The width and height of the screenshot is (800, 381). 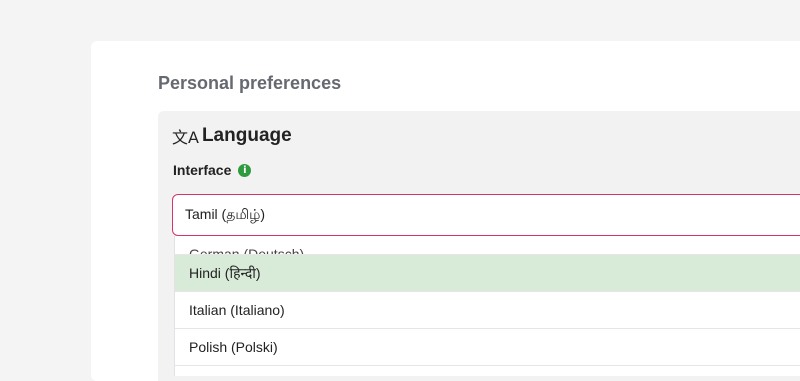 What do you see at coordinates (246, 135) in the screenshot?
I see `language-title: Language` at bounding box center [246, 135].